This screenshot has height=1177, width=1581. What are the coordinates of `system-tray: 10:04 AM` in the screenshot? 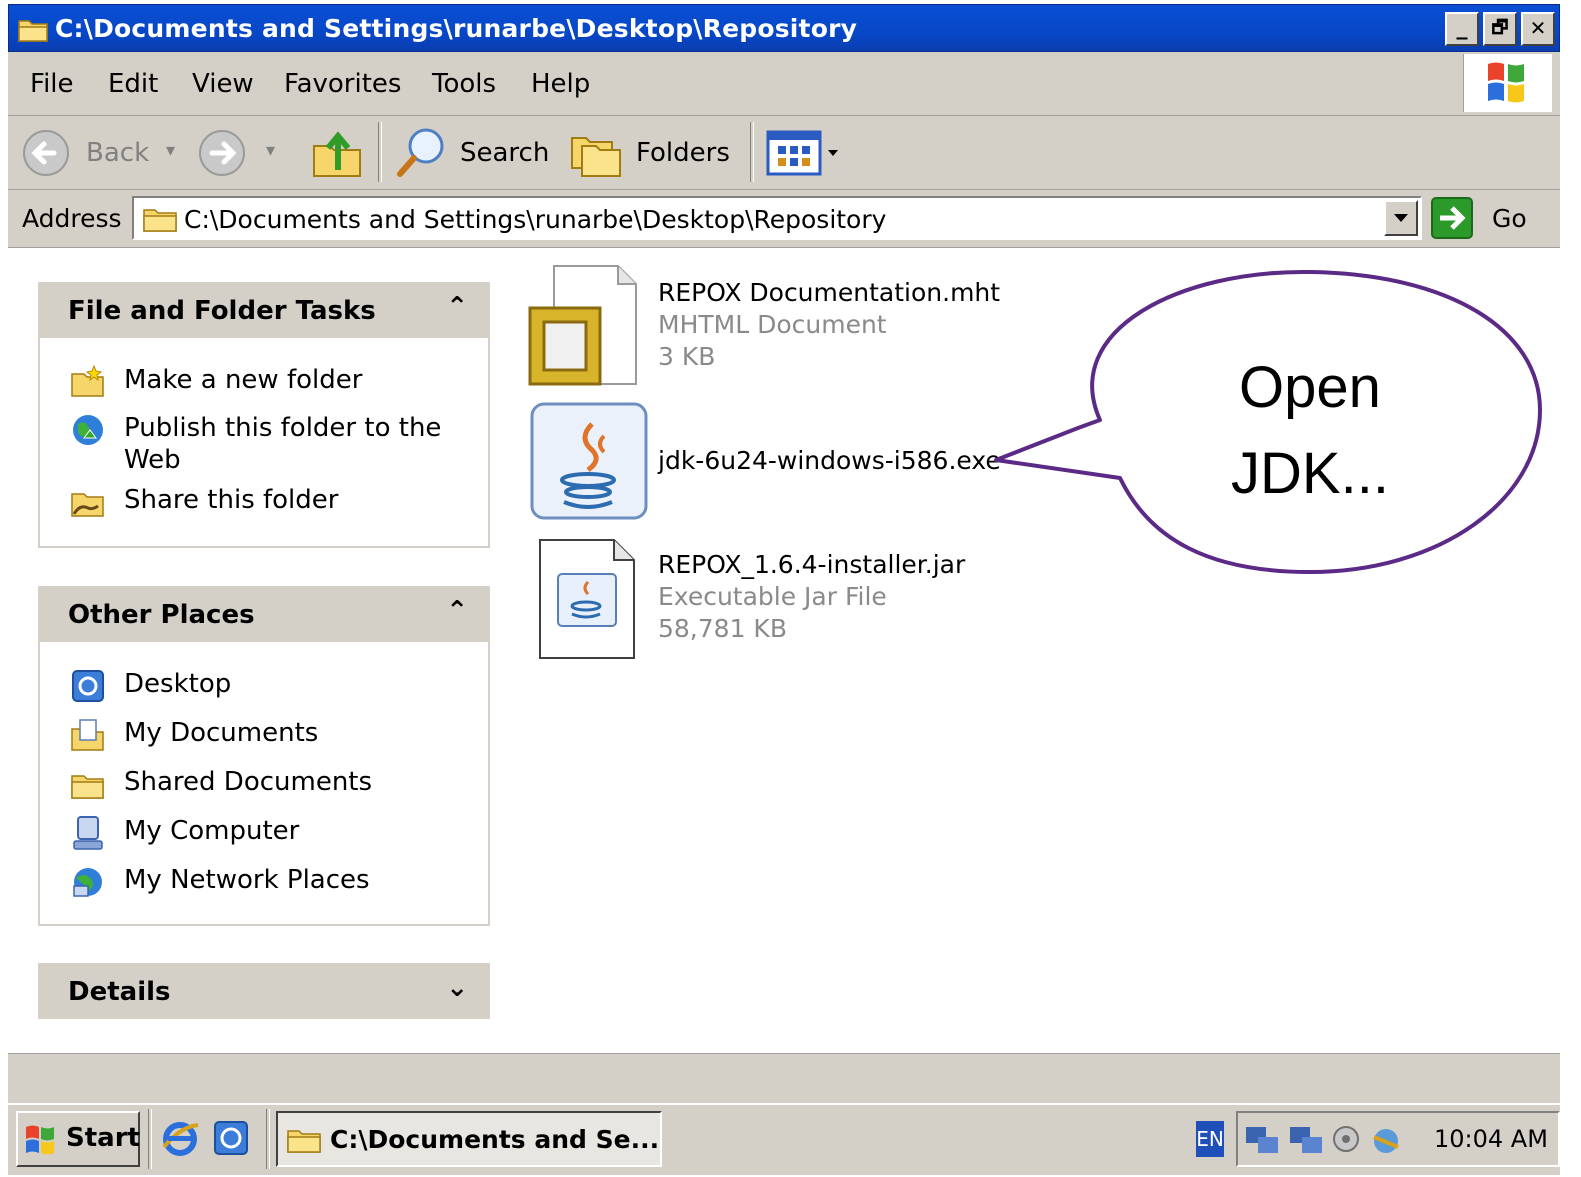 It's located at (1398, 1139).